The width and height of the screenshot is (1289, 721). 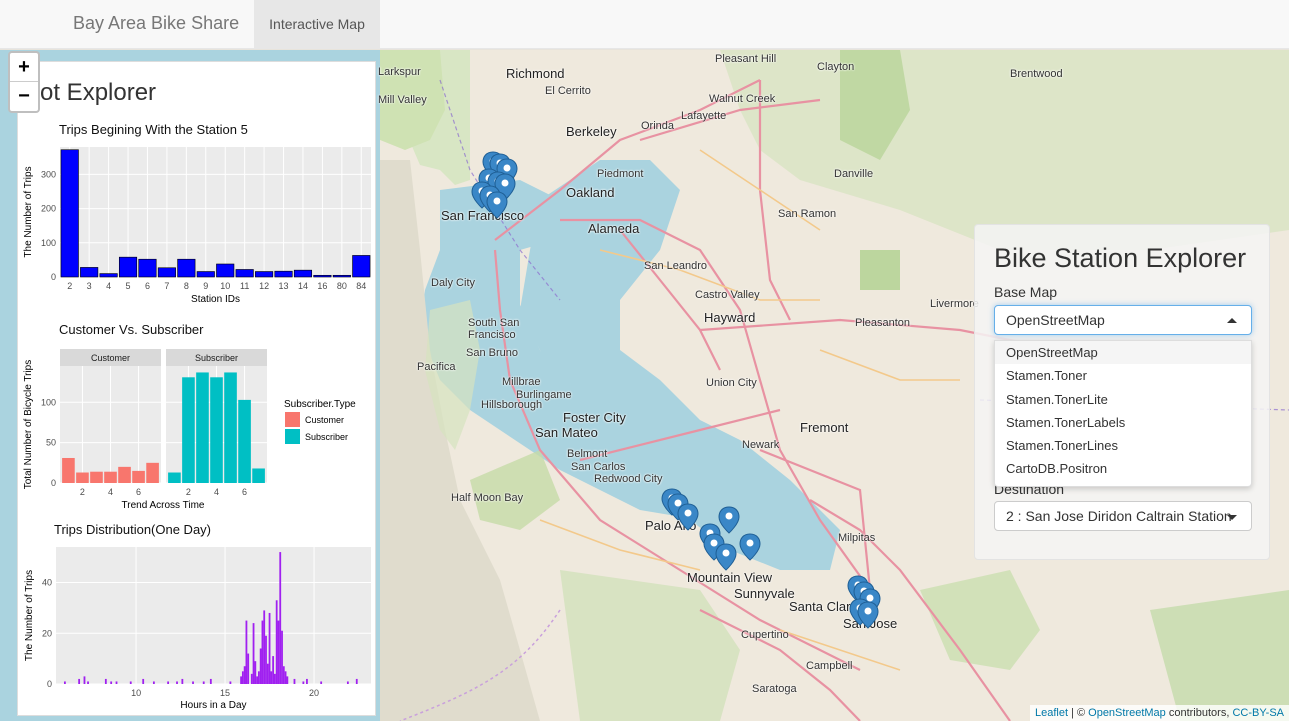 What do you see at coordinates (361, 286) in the screenshot?
I see `x-tick-label: 84` at bounding box center [361, 286].